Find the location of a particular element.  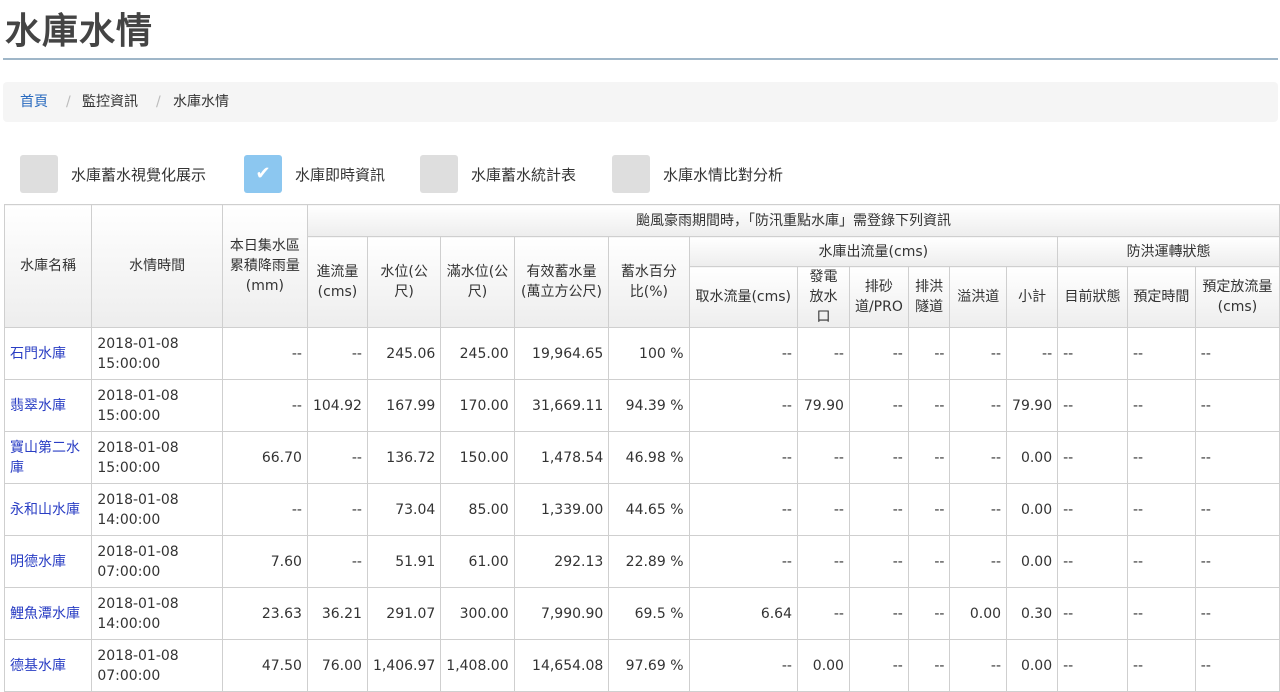

header-current-status: 目前狀態 is located at coordinates (1092, 297).